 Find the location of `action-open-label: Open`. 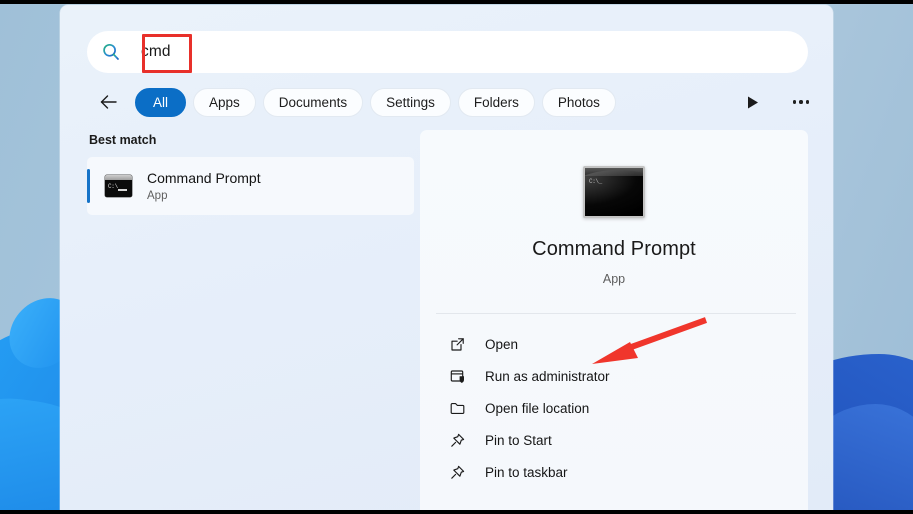

action-open-label: Open is located at coordinates (502, 344).